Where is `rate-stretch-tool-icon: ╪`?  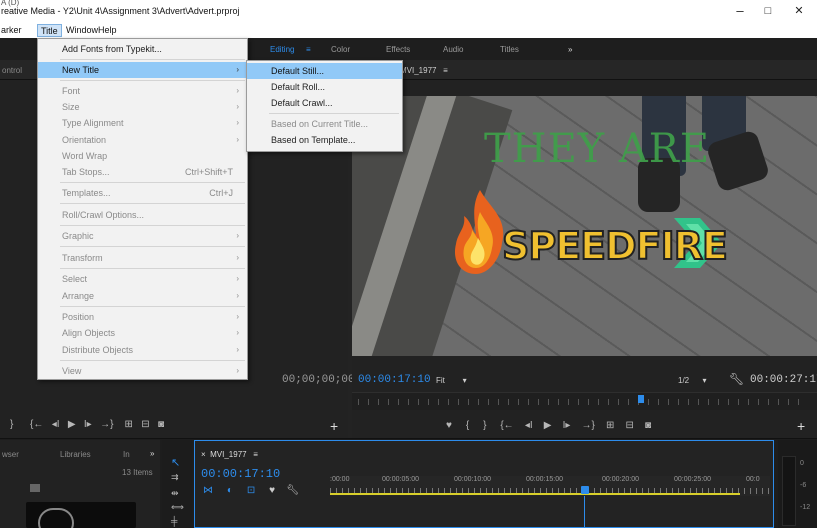 rate-stretch-tool-icon: ╪ is located at coordinates (174, 521).